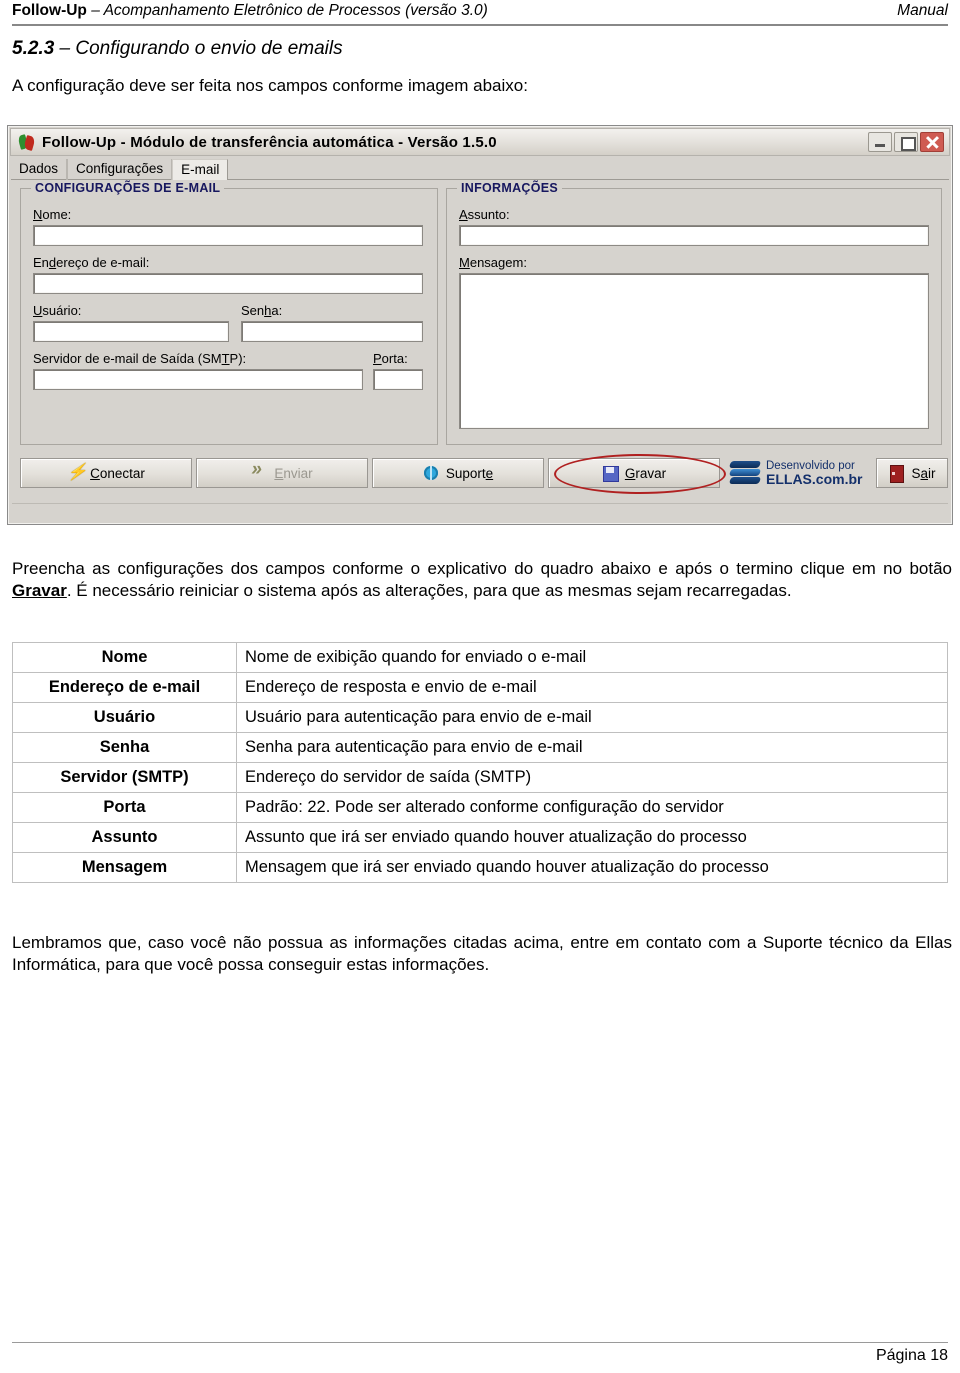  What do you see at coordinates (431, 473) in the screenshot?
I see `globe-icon` at bounding box center [431, 473].